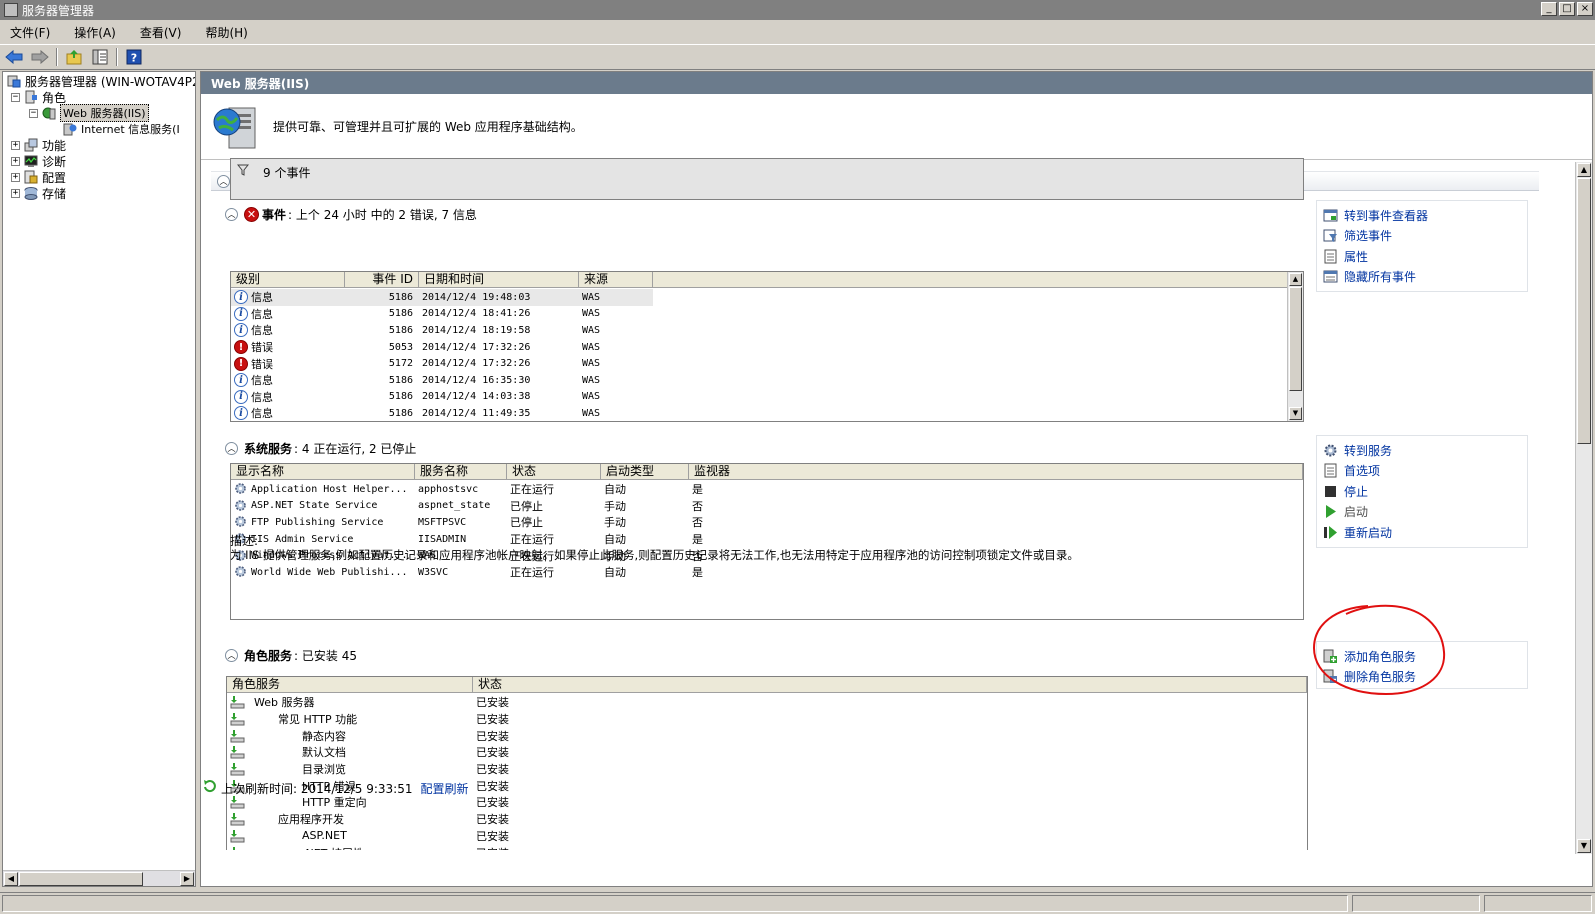  What do you see at coordinates (100, 57) in the screenshot?
I see `show-hide-console-tree-icon` at bounding box center [100, 57].